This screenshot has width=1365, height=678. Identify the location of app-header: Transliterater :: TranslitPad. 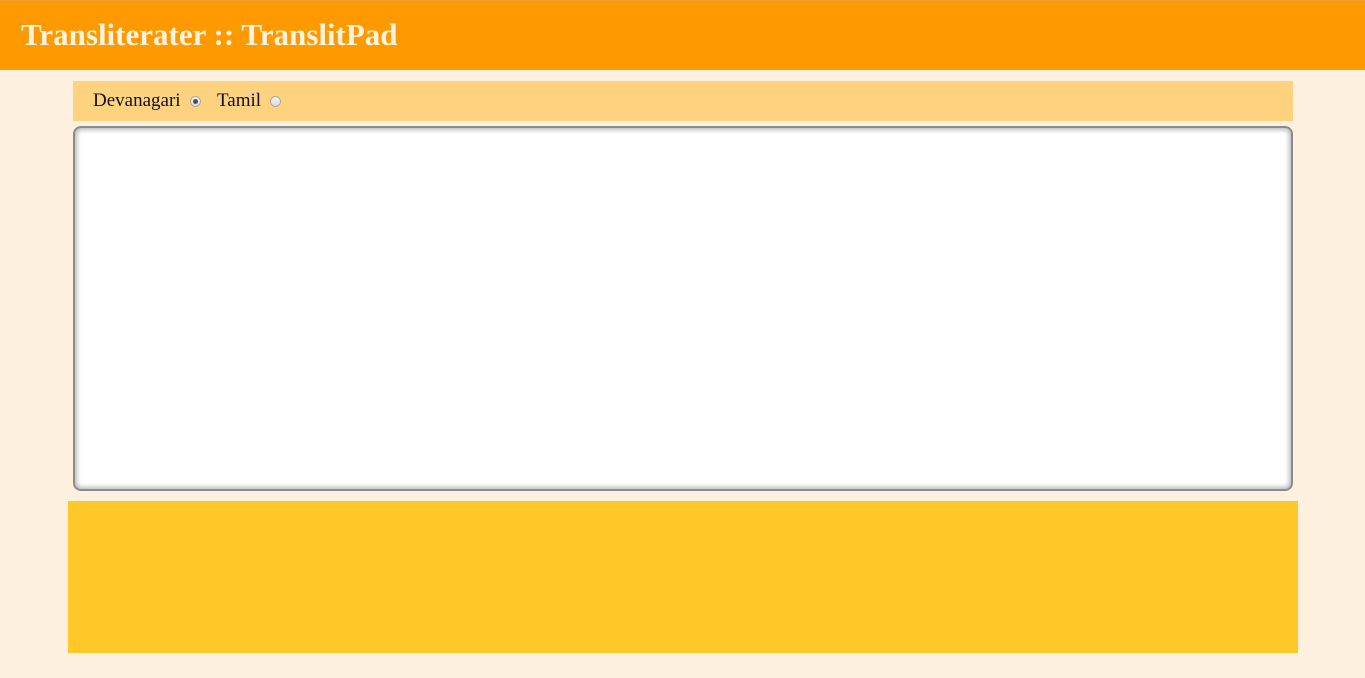
(682, 35).